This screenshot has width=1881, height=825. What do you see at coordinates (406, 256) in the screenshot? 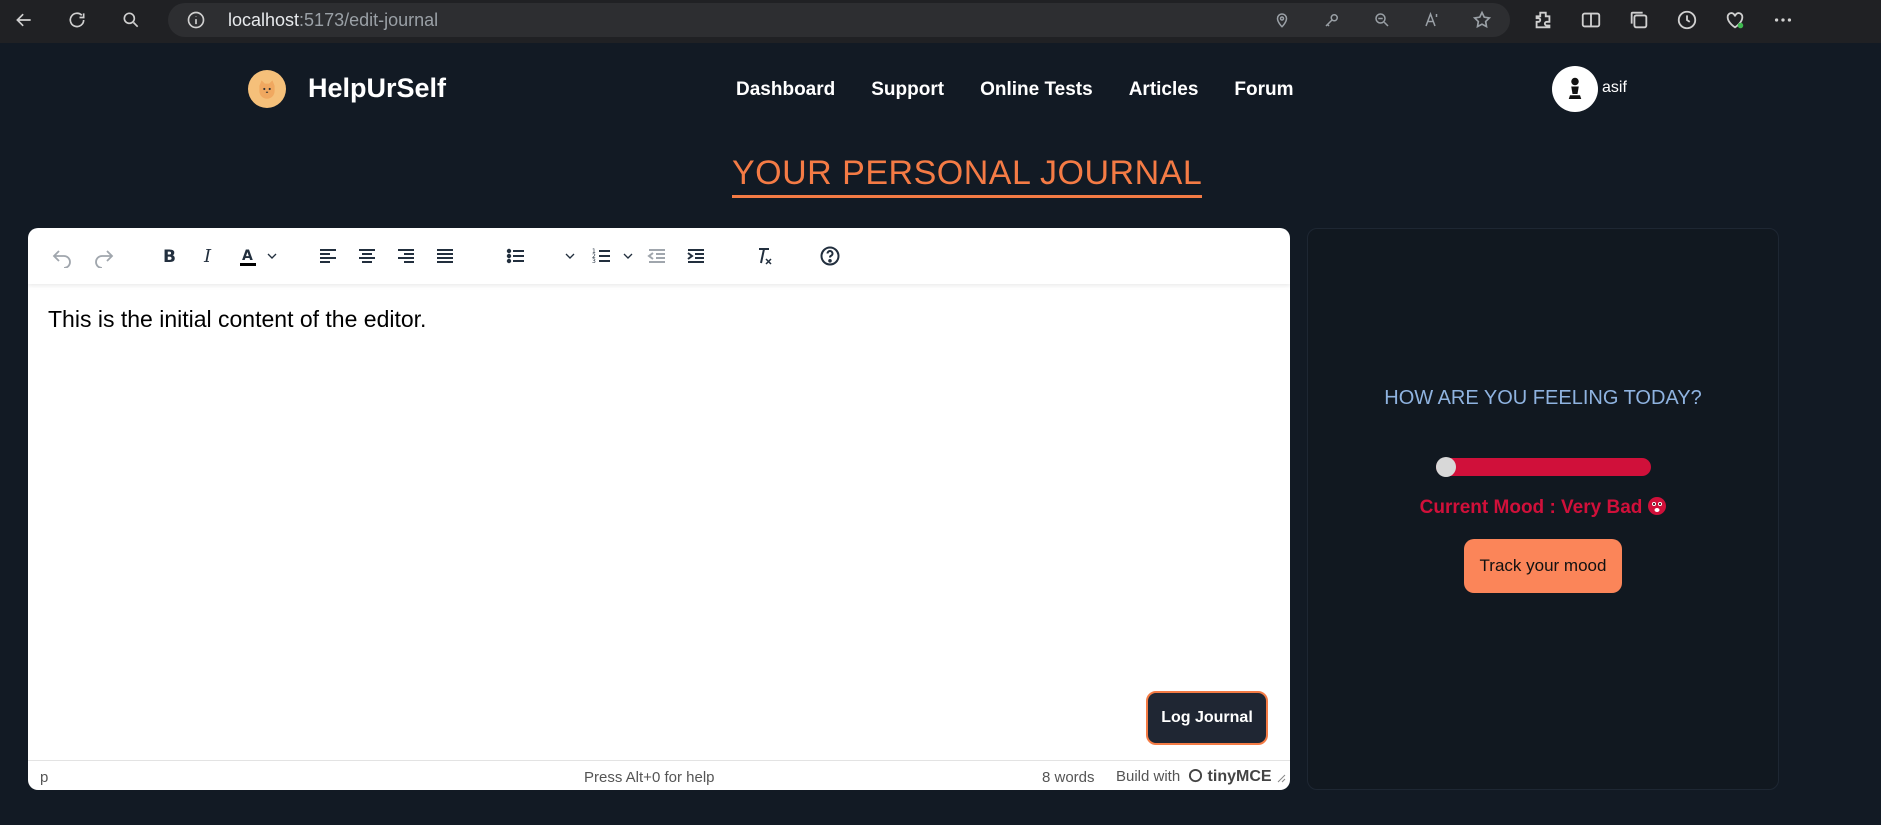
I see `align-right-icon` at bounding box center [406, 256].